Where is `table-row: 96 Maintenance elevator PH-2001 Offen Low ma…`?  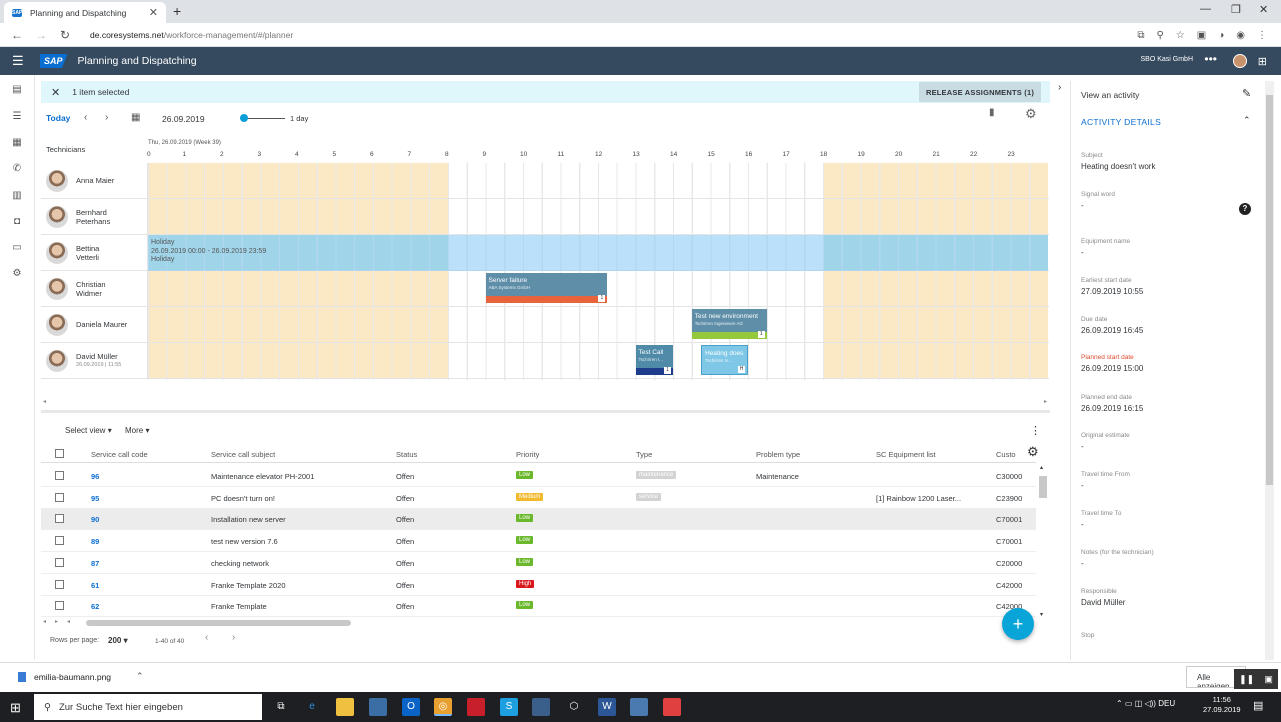
table-row: 96 Maintenance elevator PH-2001 Offen Low ma… is located at coordinates (538, 476).